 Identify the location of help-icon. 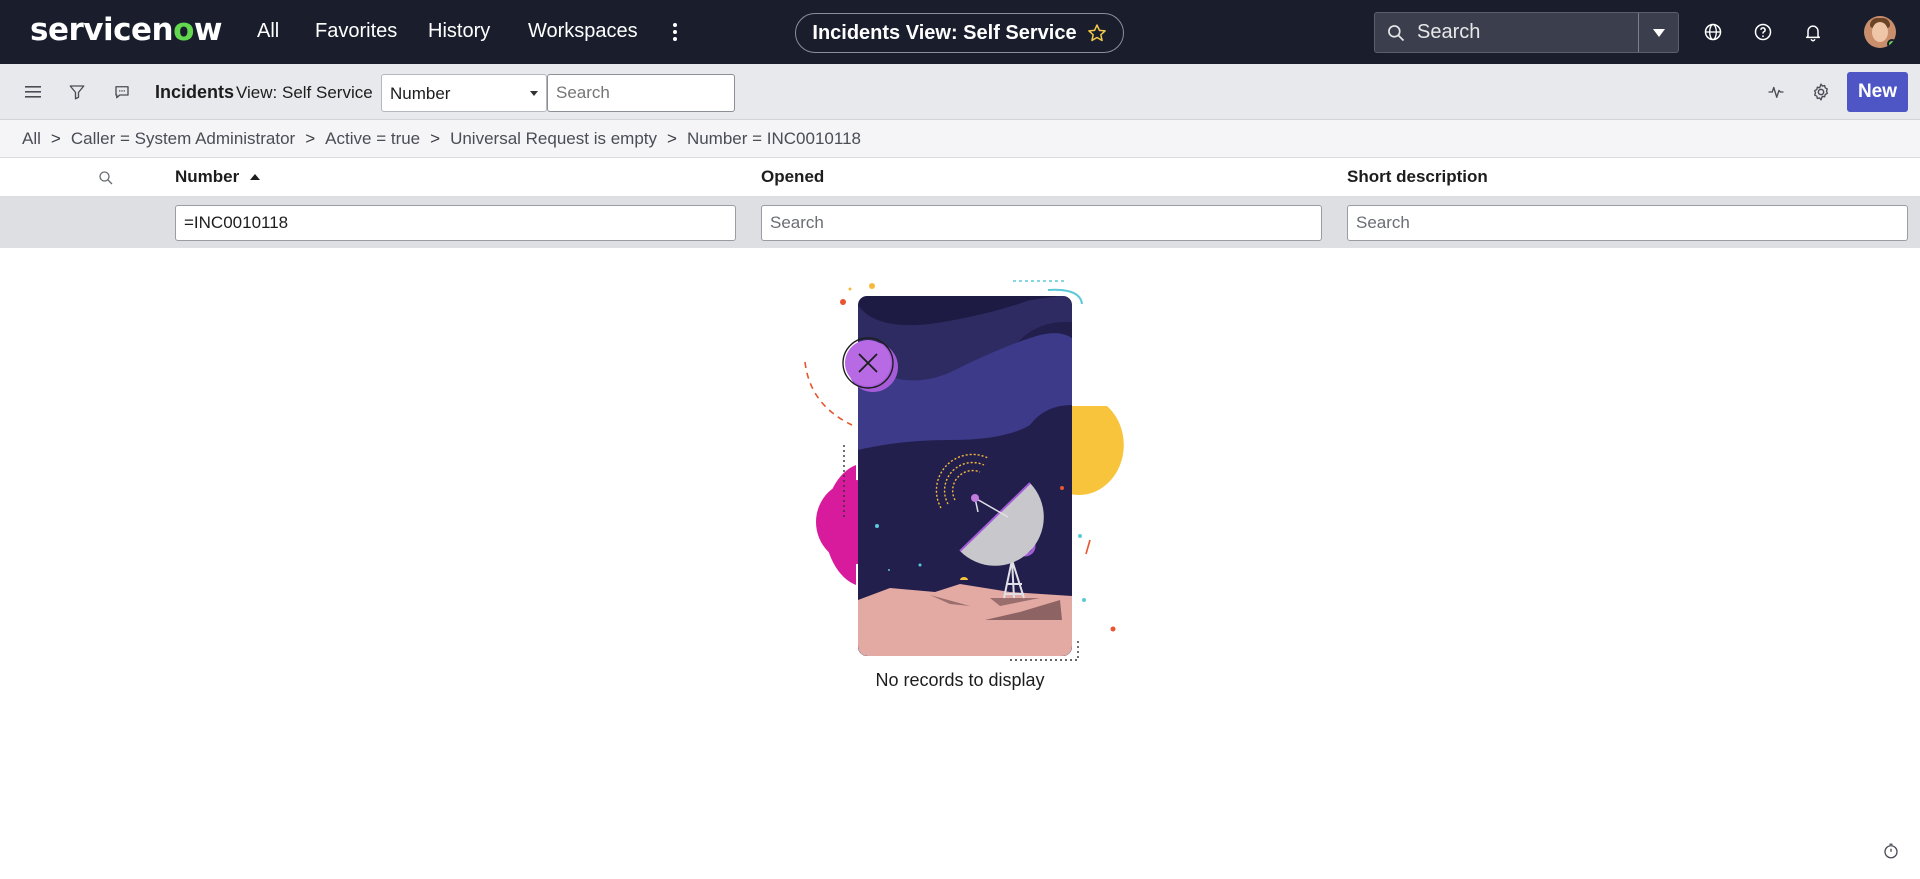
(1763, 32).